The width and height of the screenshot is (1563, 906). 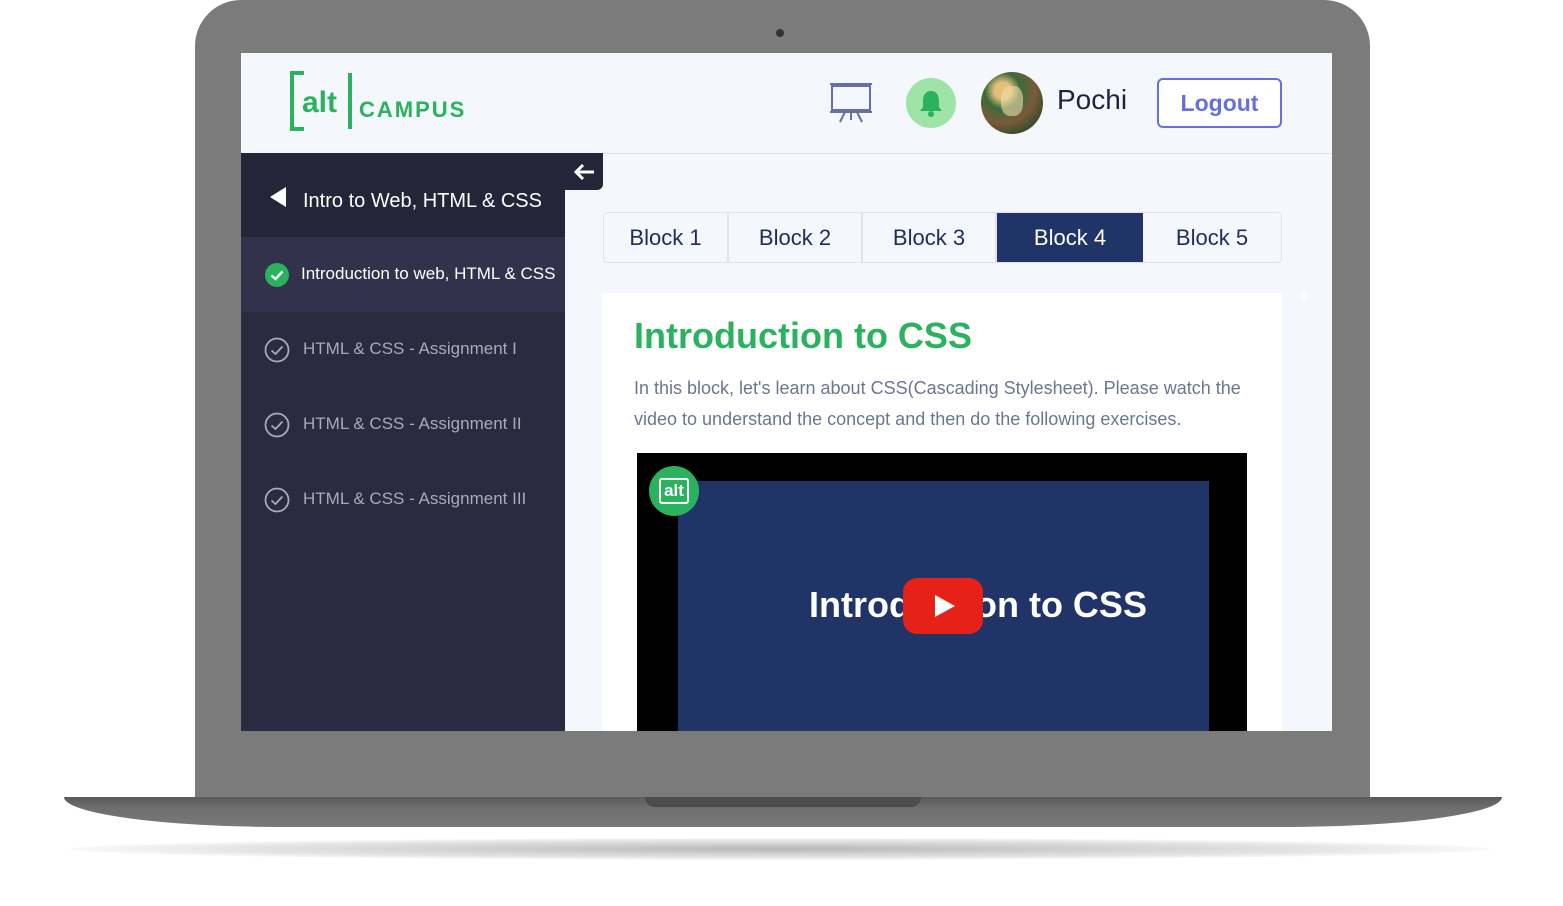 I want to click on username: Pochi, so click(x=1092, y=99).